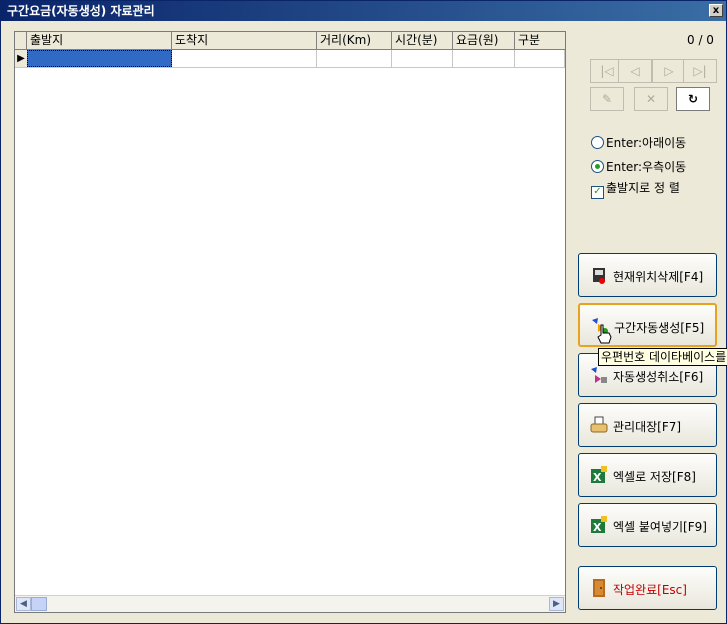  Describe the element at coordinates (597, 192) in the screenshot. I see `sort-checkbox: ✓` at that location.